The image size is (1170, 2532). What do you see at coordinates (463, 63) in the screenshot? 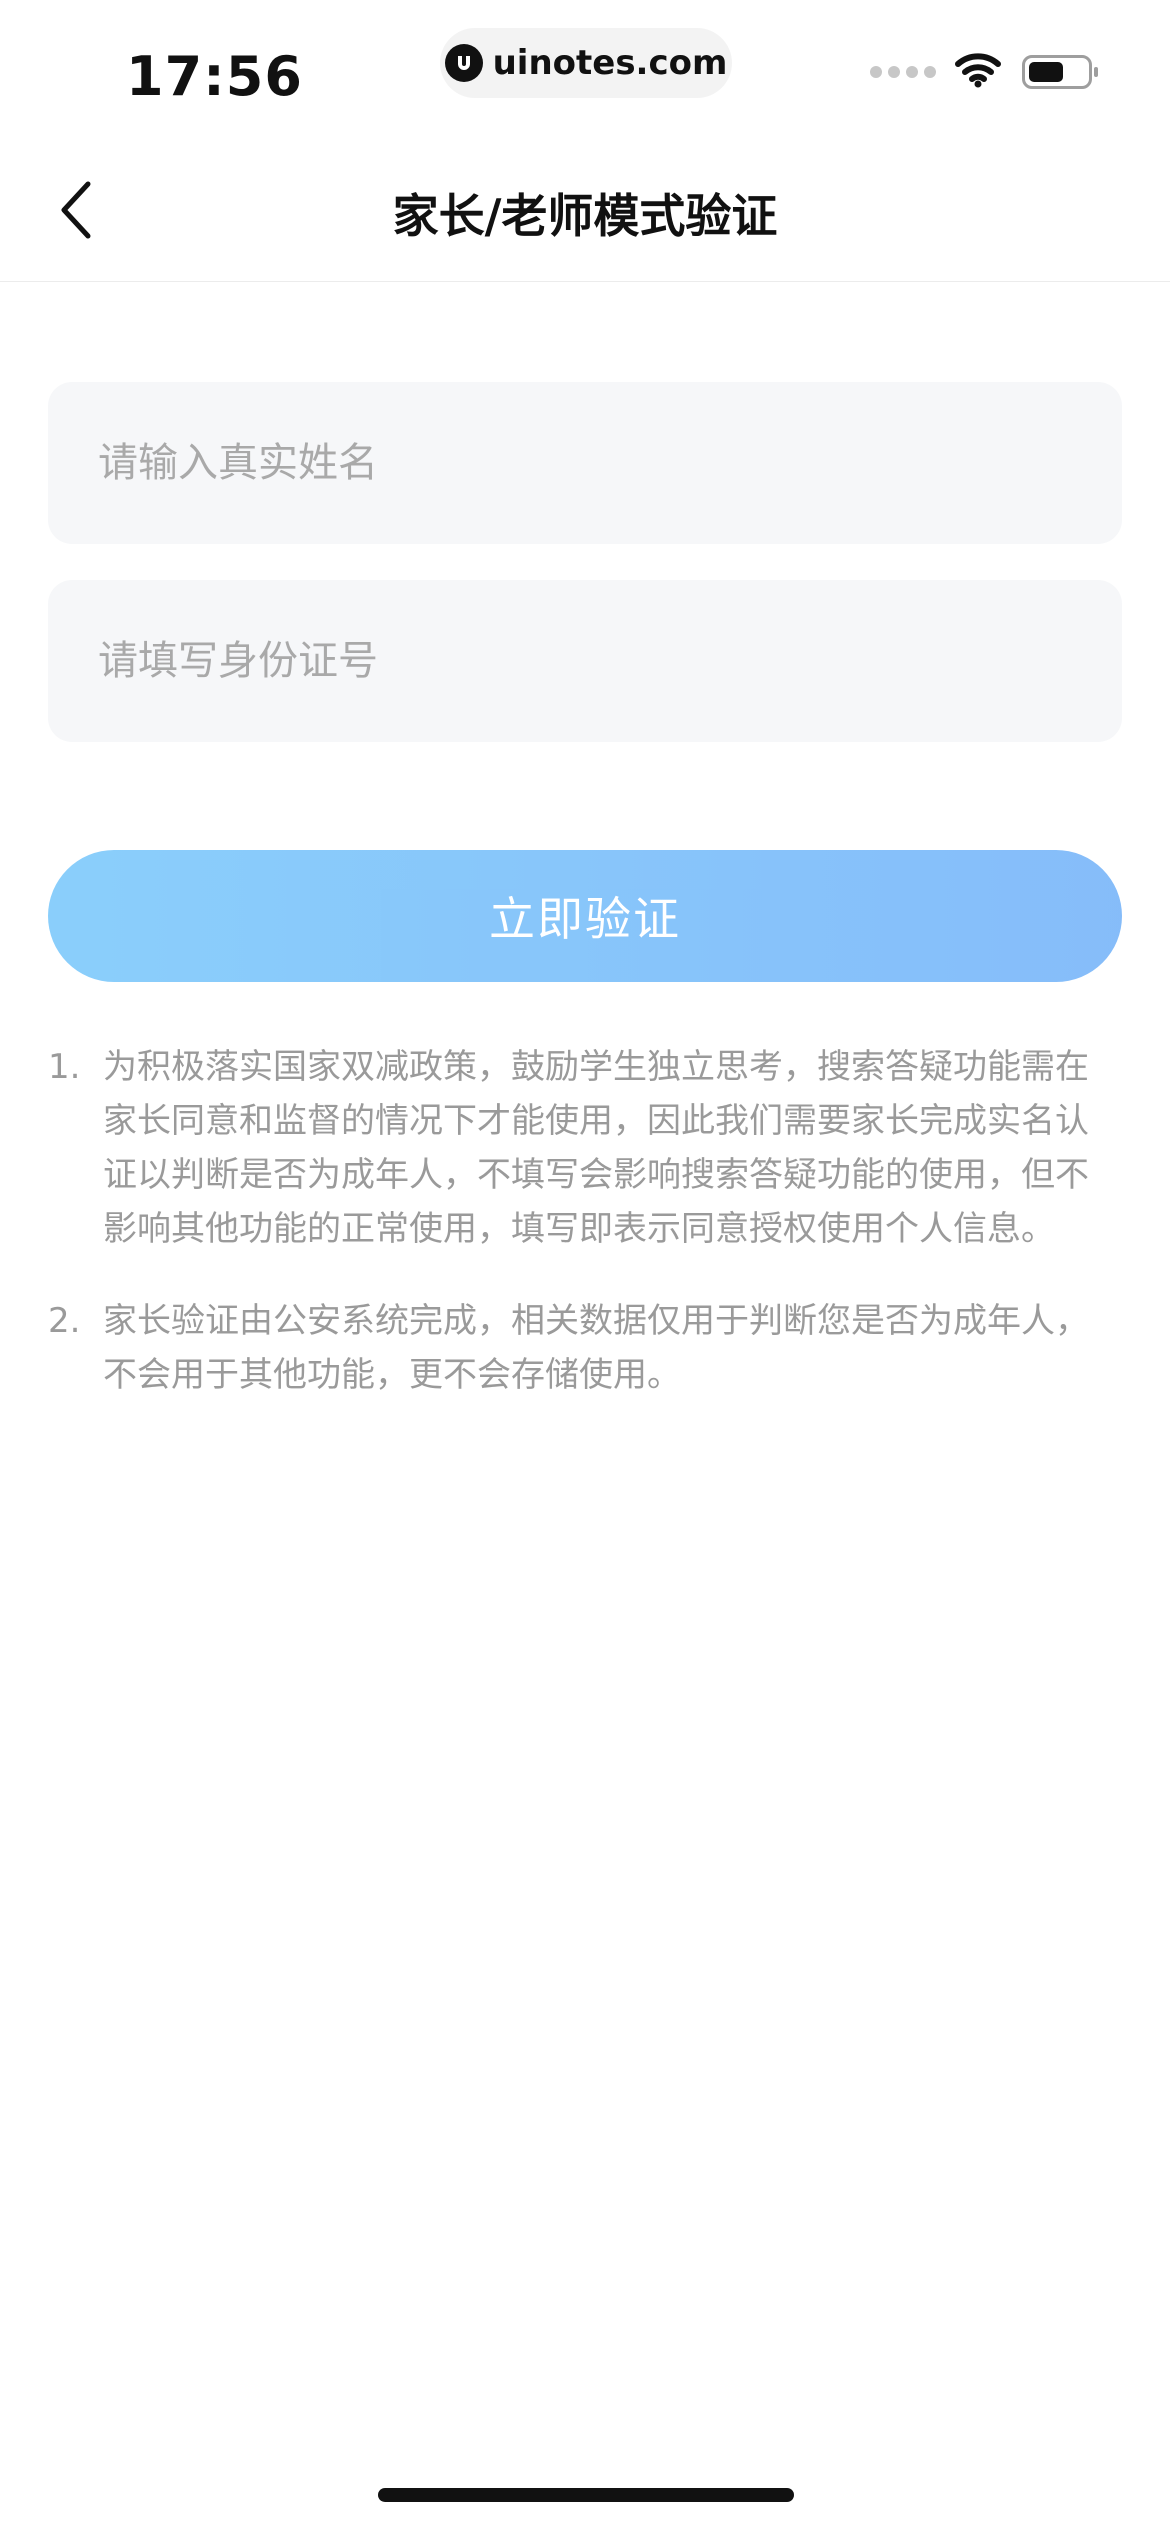
I see `site-logo-icon` at bounding box center [463, 63].